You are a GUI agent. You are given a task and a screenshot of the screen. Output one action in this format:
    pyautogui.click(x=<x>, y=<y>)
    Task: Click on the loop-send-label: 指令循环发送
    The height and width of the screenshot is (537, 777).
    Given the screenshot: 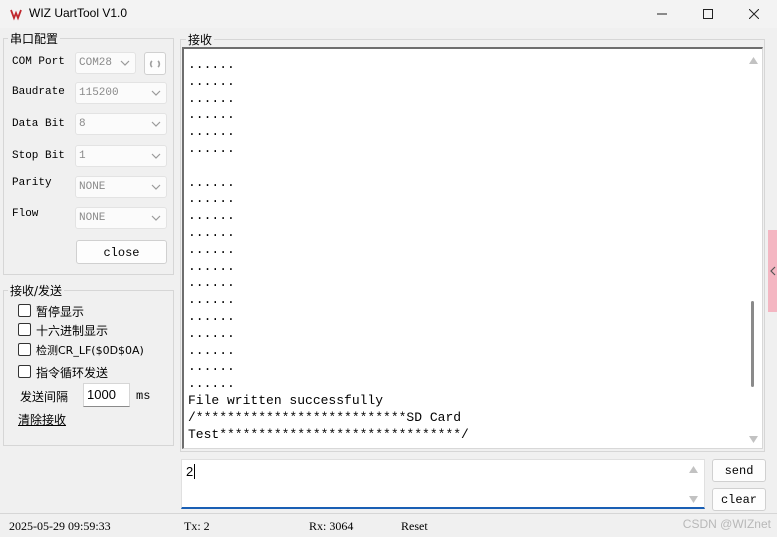 What is the action you would take?
    pyautogui.click(x=72, y=373)
    